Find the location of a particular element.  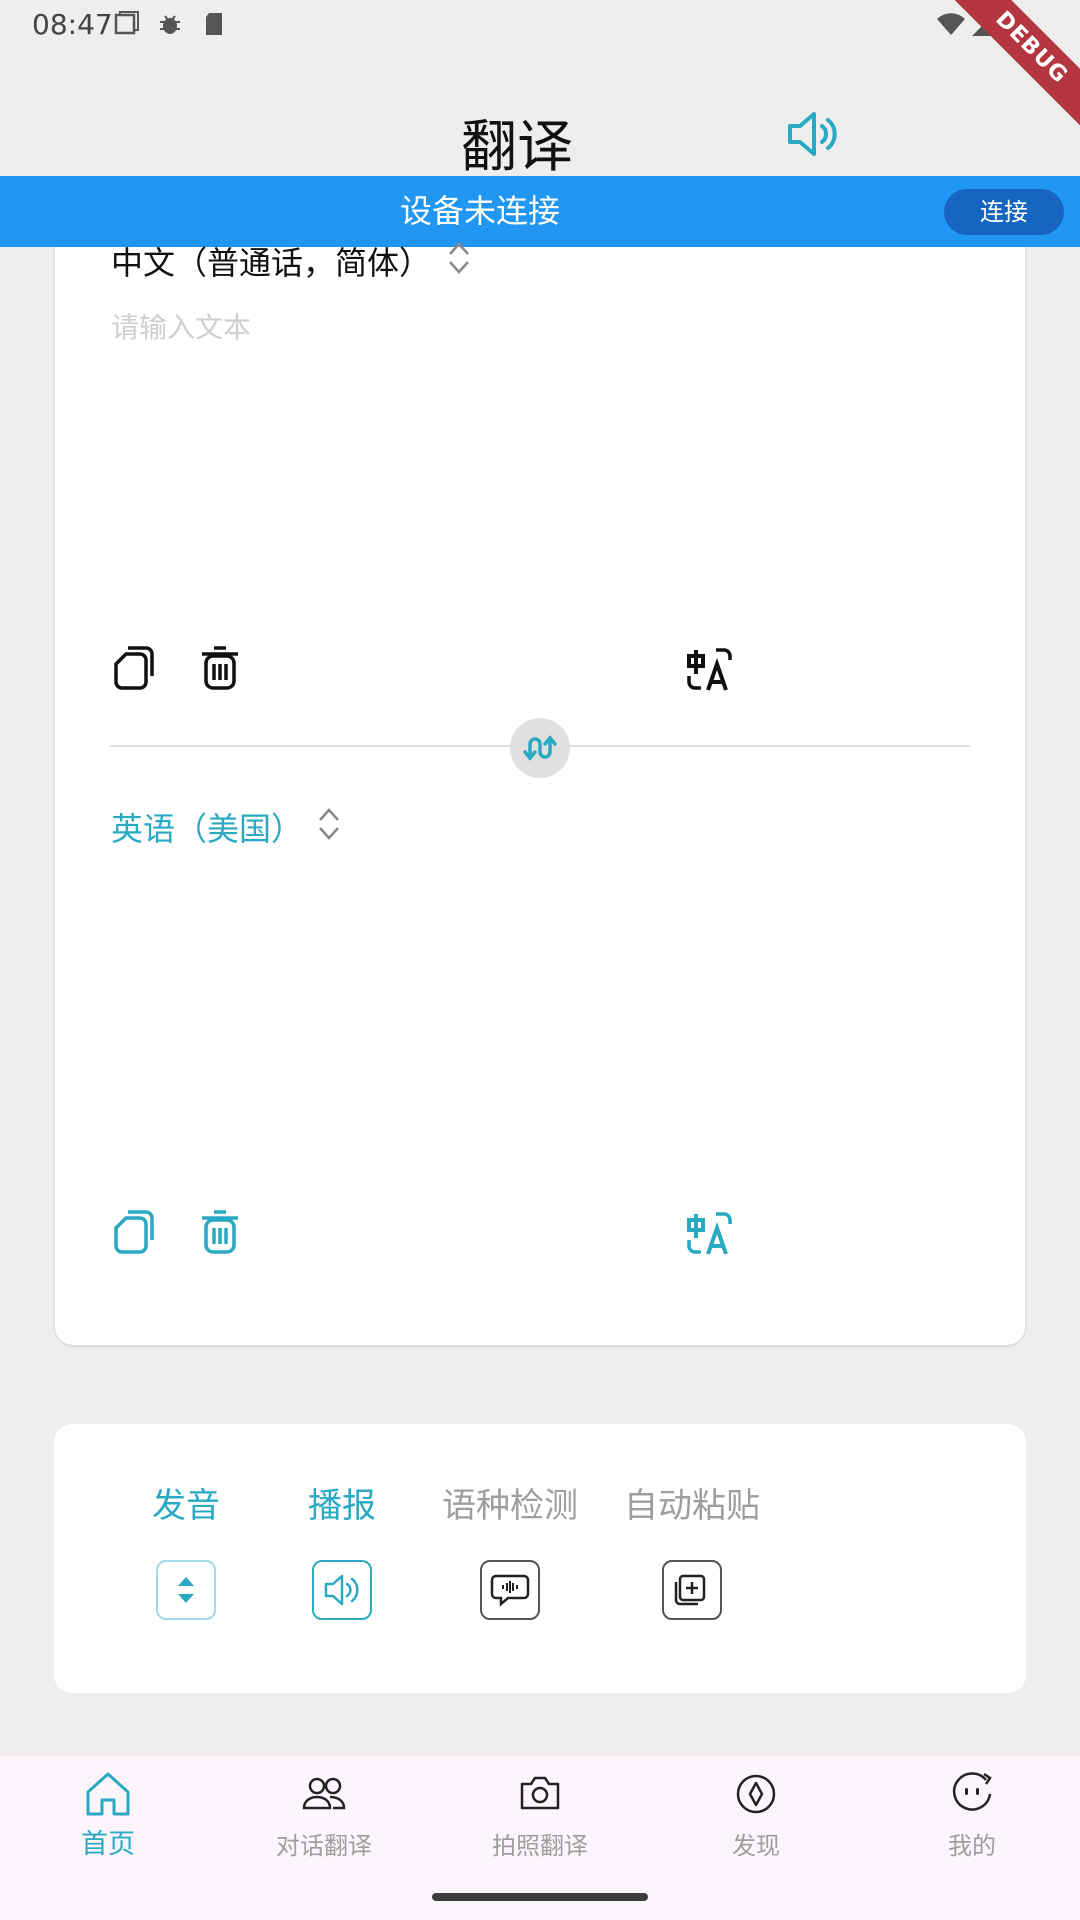

nav-item-conversation: 对话翻译 is located at coordinates (324, 1814).